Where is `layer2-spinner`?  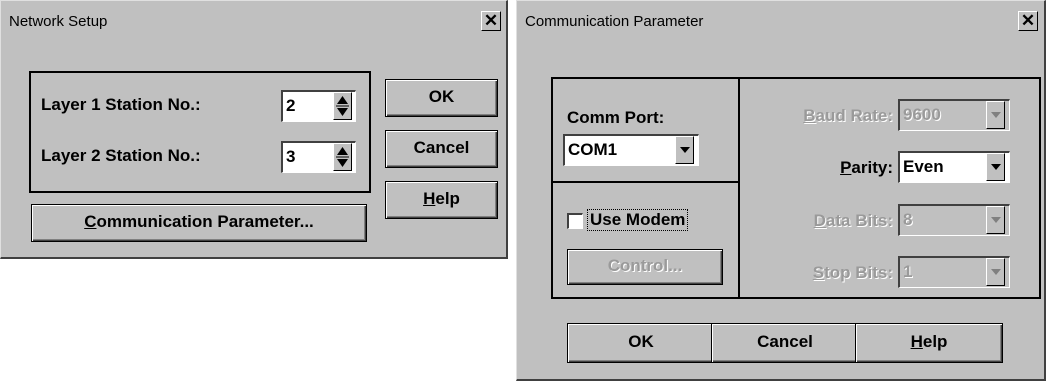
layer2-spinner is located at coordinates (342, 157).